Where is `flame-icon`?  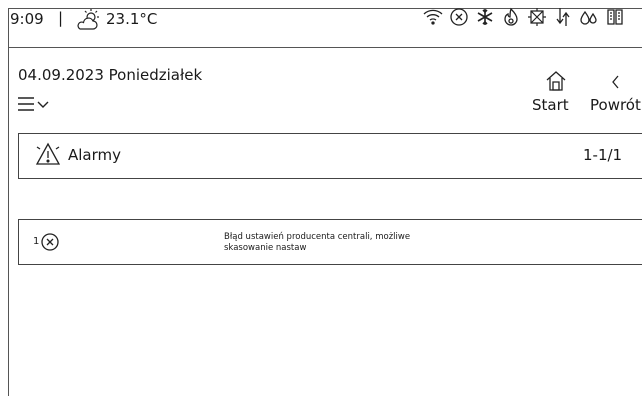
flame-icon is located at coordinates (511, 16).